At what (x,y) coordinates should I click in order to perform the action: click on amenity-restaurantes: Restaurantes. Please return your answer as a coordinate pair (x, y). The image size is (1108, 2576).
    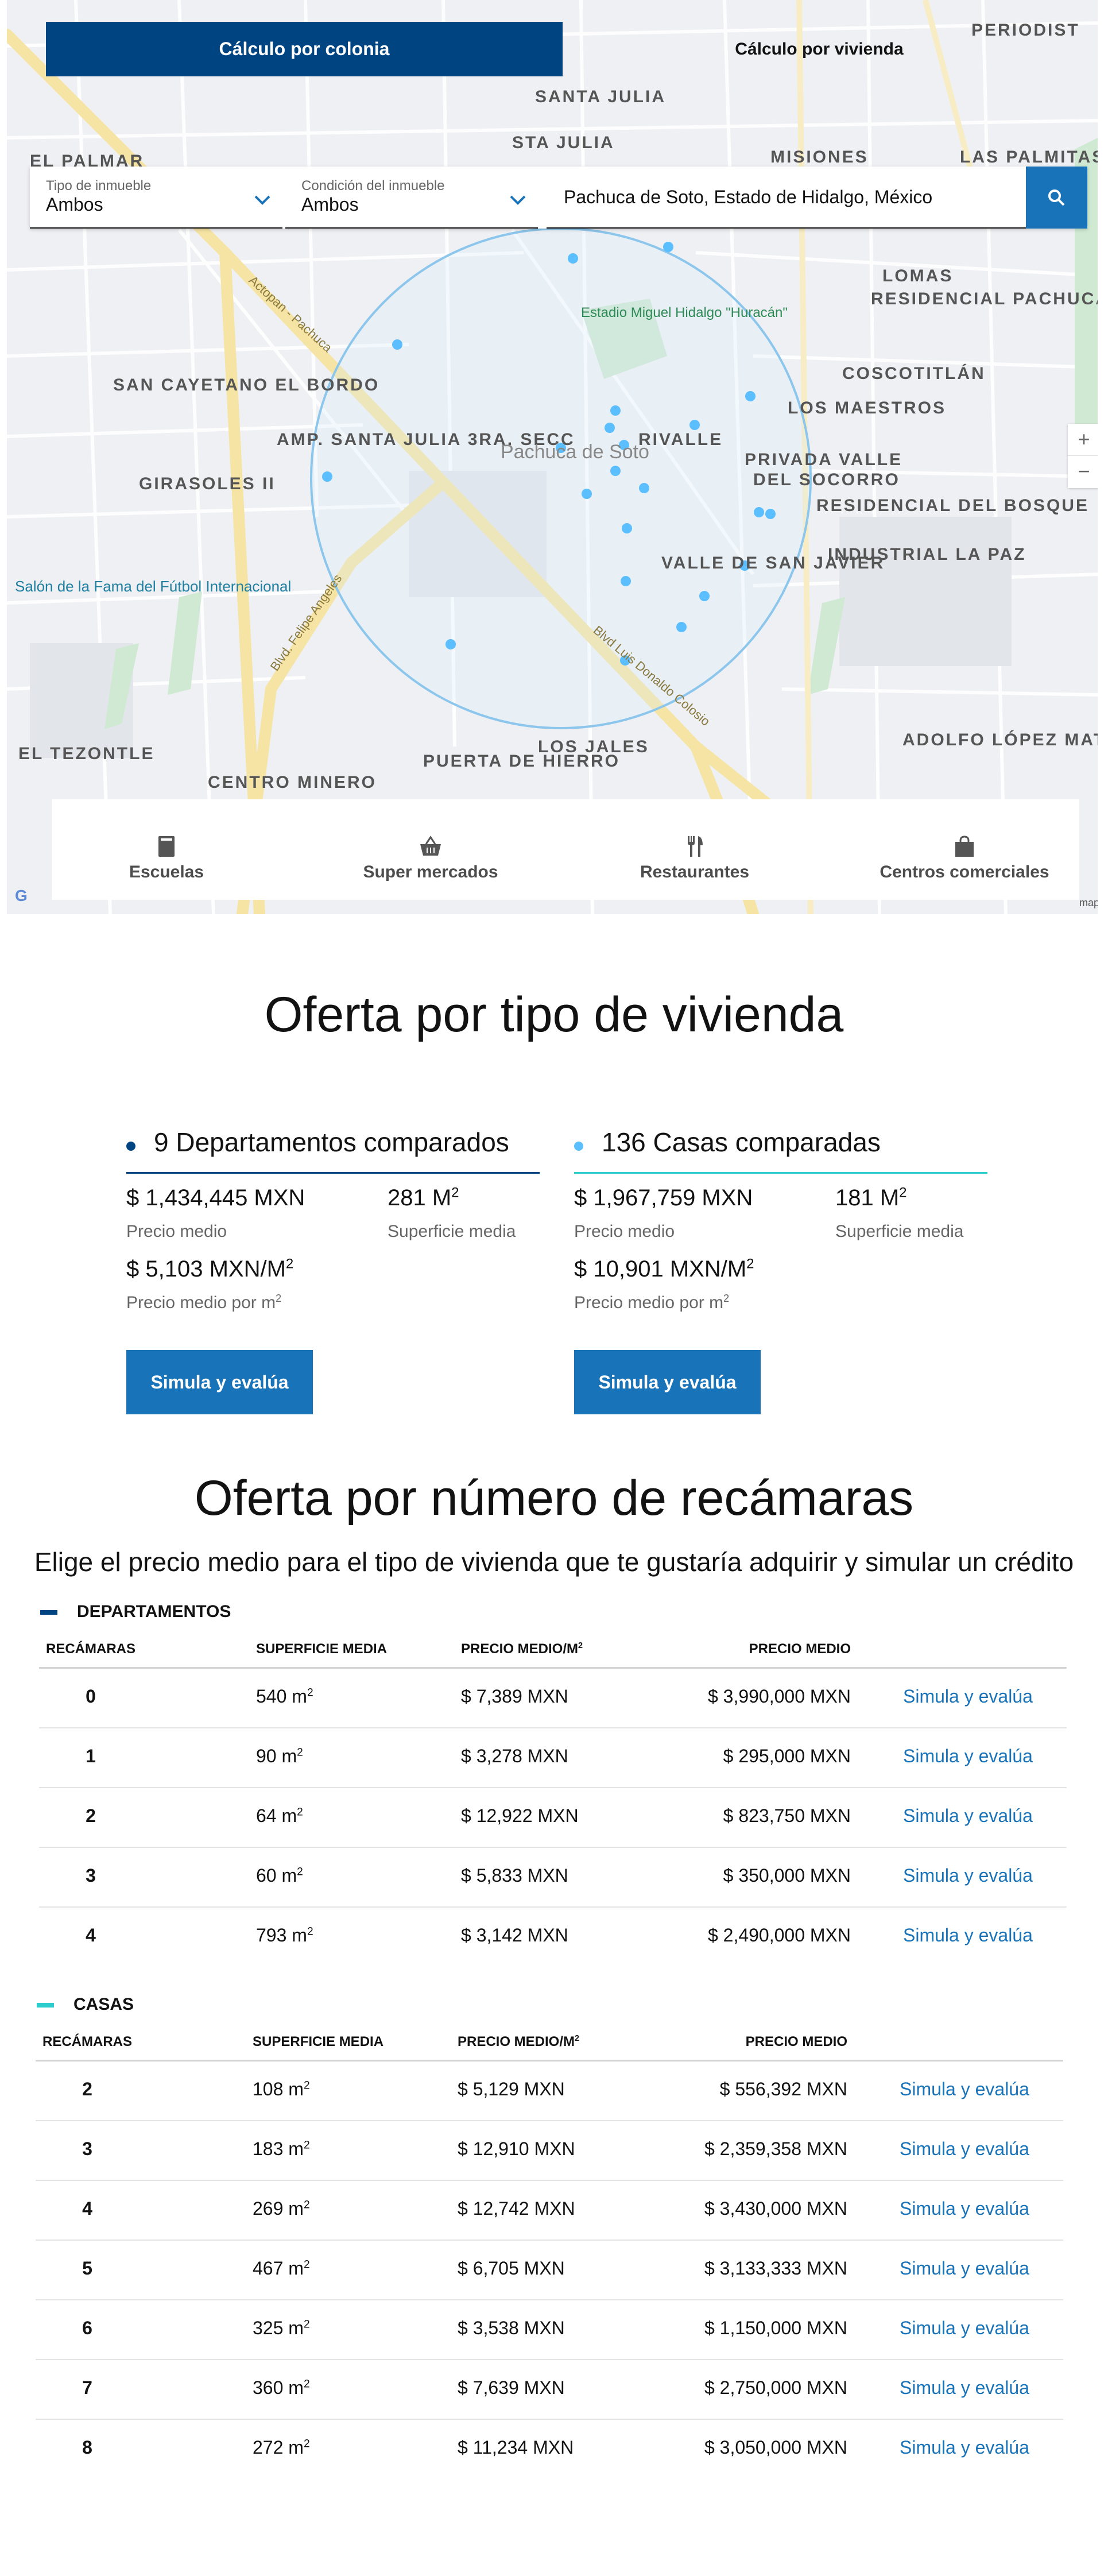
    Looking at the image, I should click on (694, 849).